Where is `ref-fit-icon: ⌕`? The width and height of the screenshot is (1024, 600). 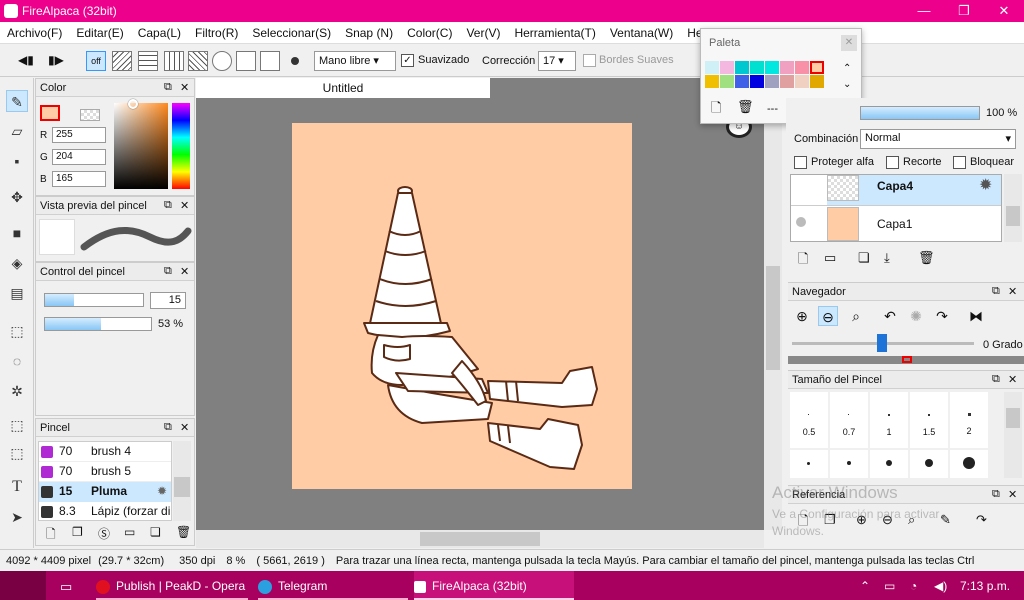 ref-fit-icon: ⌕ is located at coordinates (911, 520).